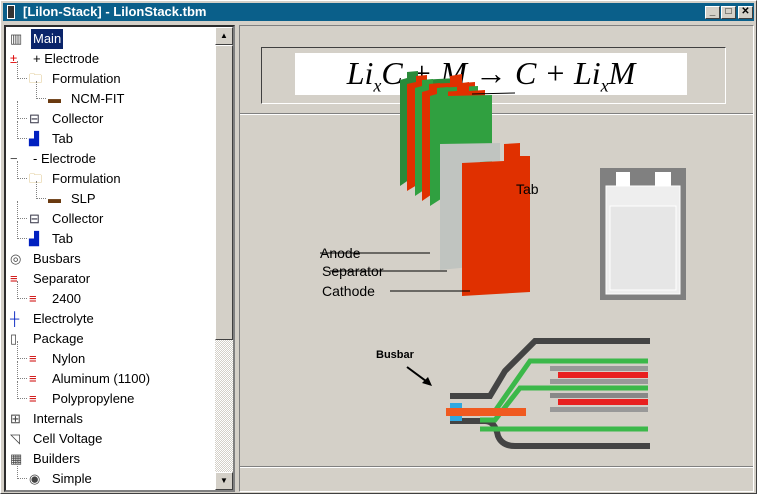  I want to click on busbar-cross-section, so click(528, 393).